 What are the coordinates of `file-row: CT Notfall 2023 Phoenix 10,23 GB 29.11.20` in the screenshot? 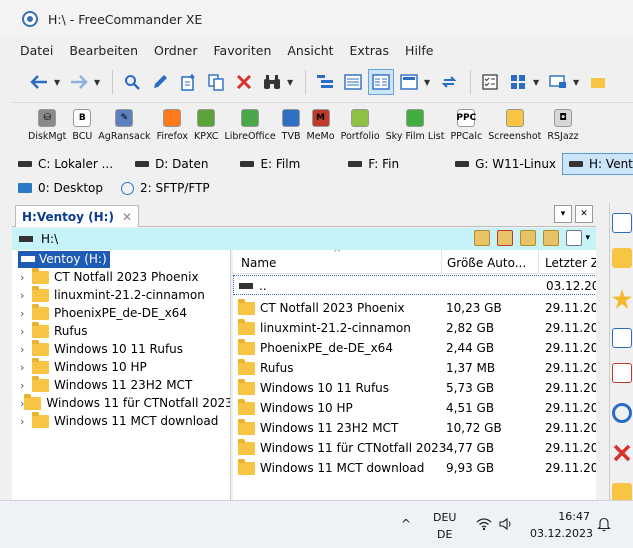 It's located at (414, 308).